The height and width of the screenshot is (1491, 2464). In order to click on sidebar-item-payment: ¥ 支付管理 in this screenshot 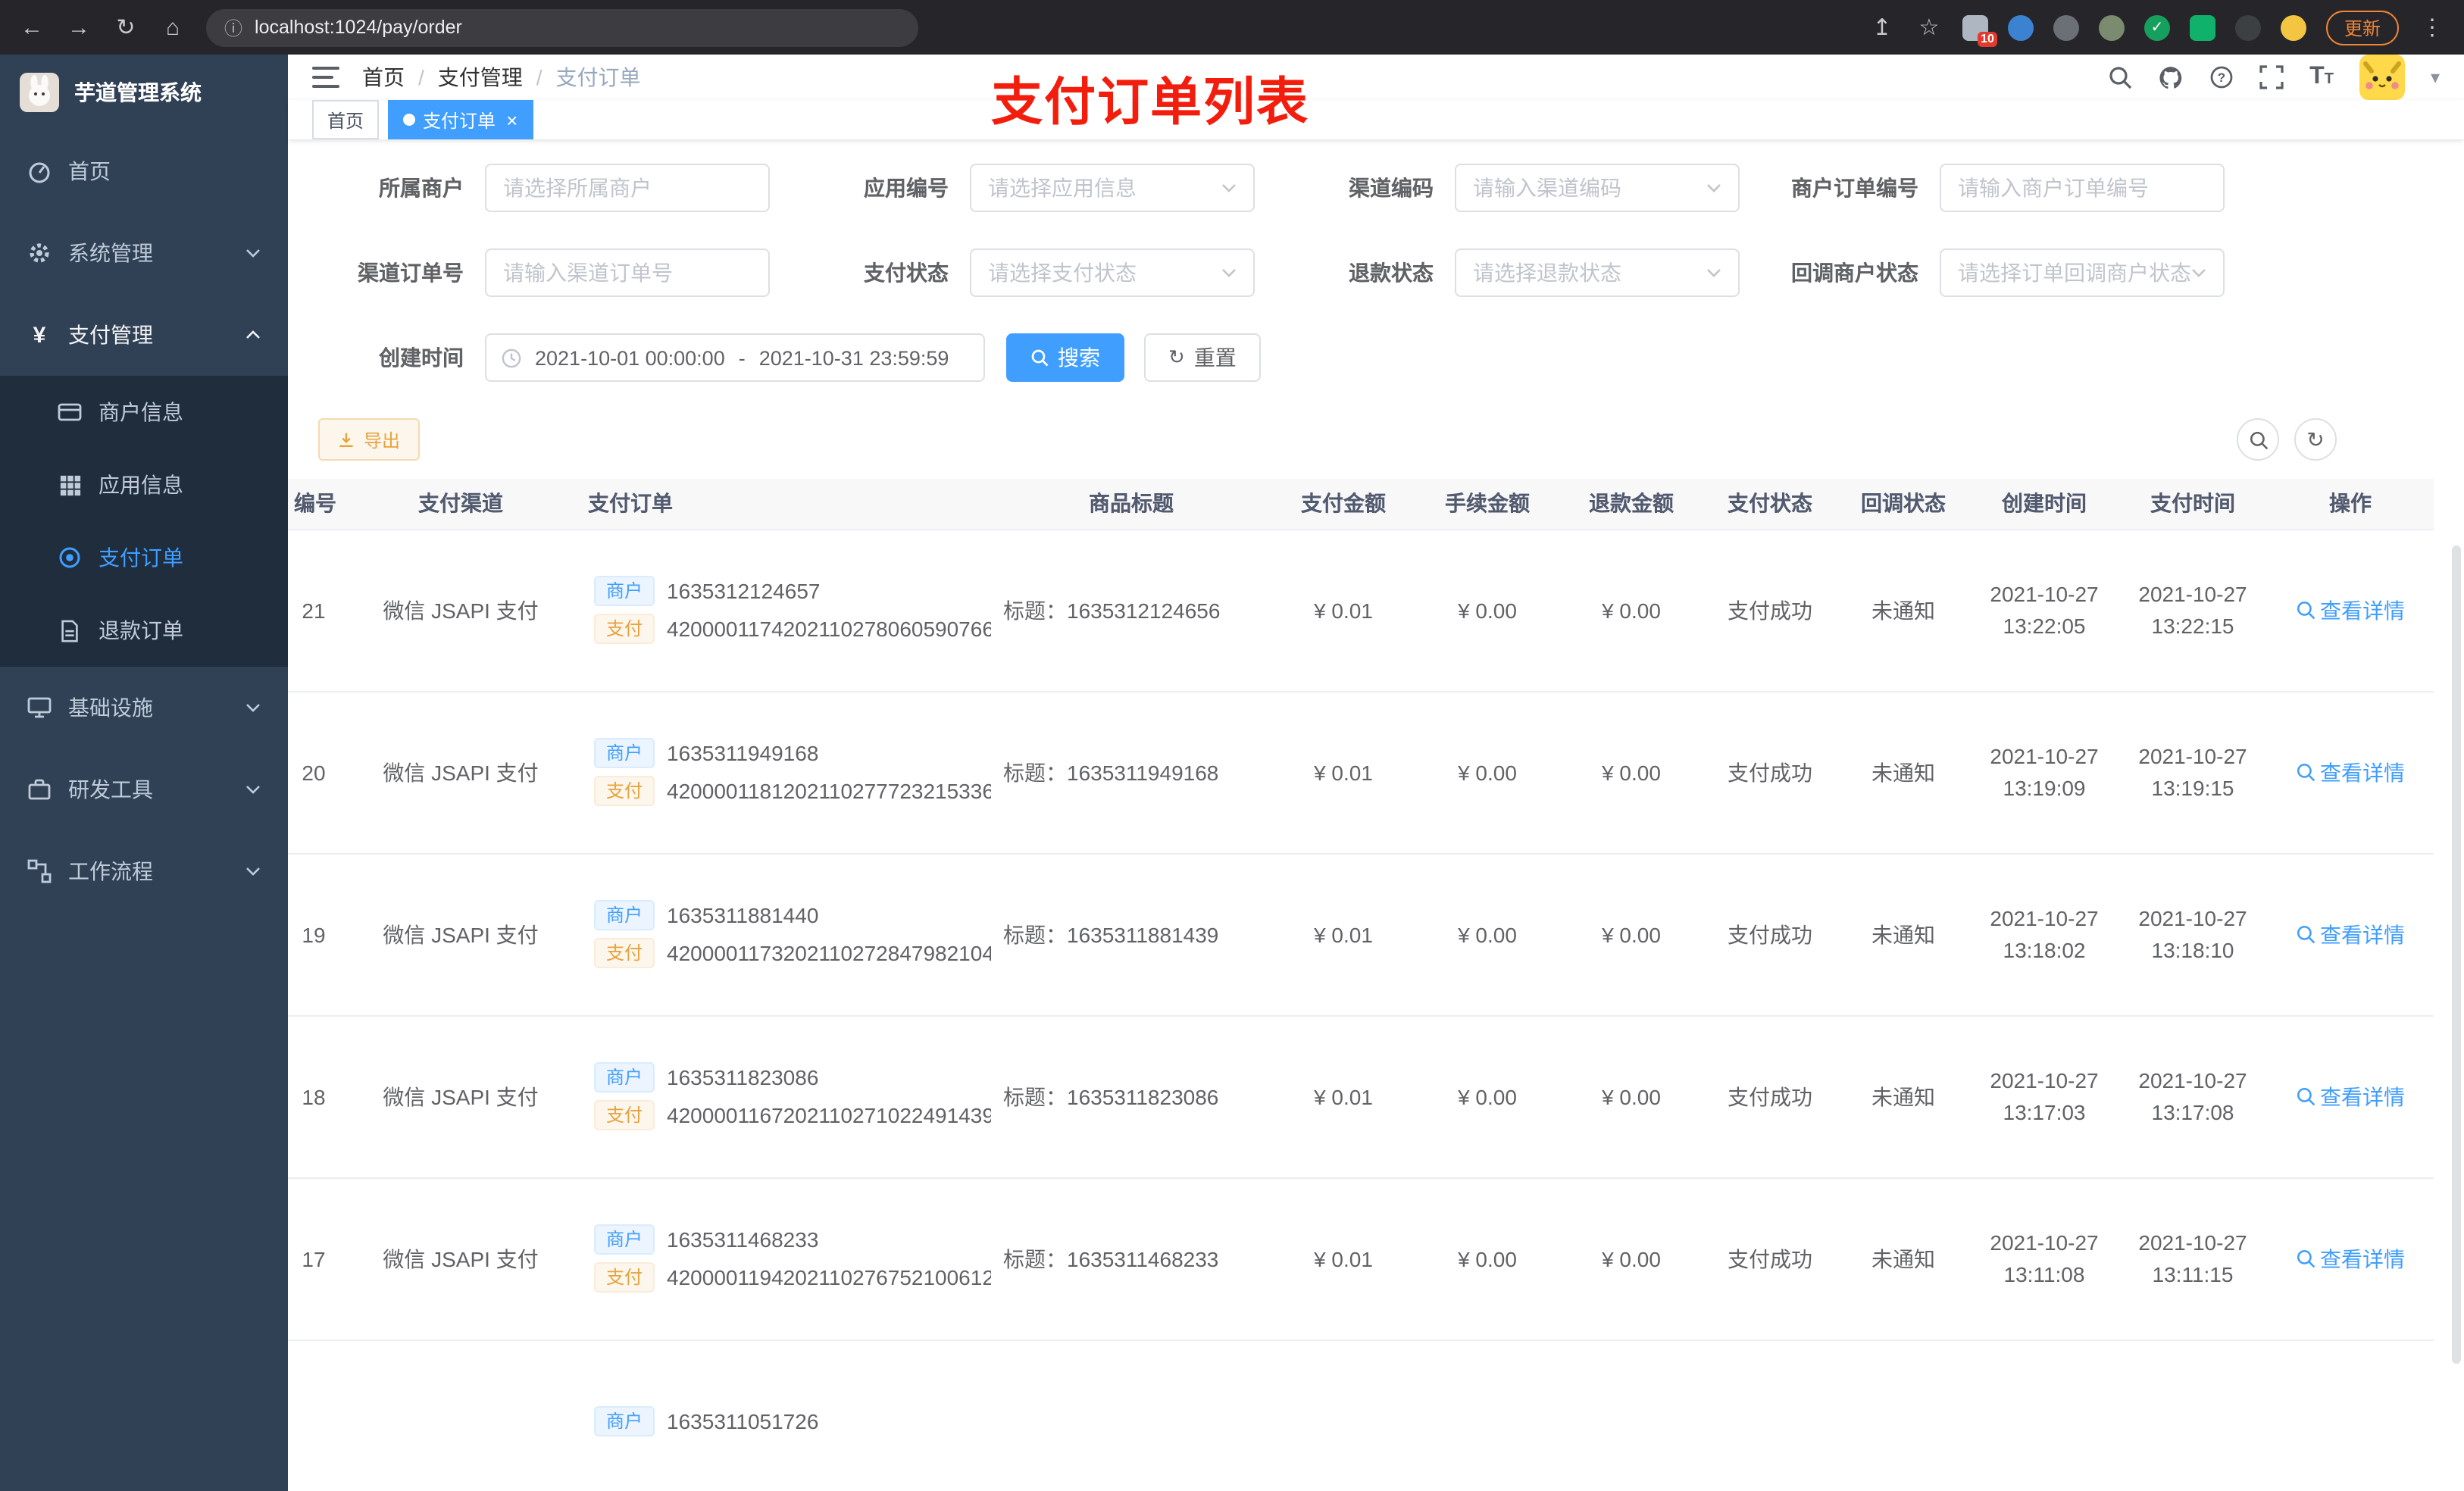, I will do `click(144, 335)`.